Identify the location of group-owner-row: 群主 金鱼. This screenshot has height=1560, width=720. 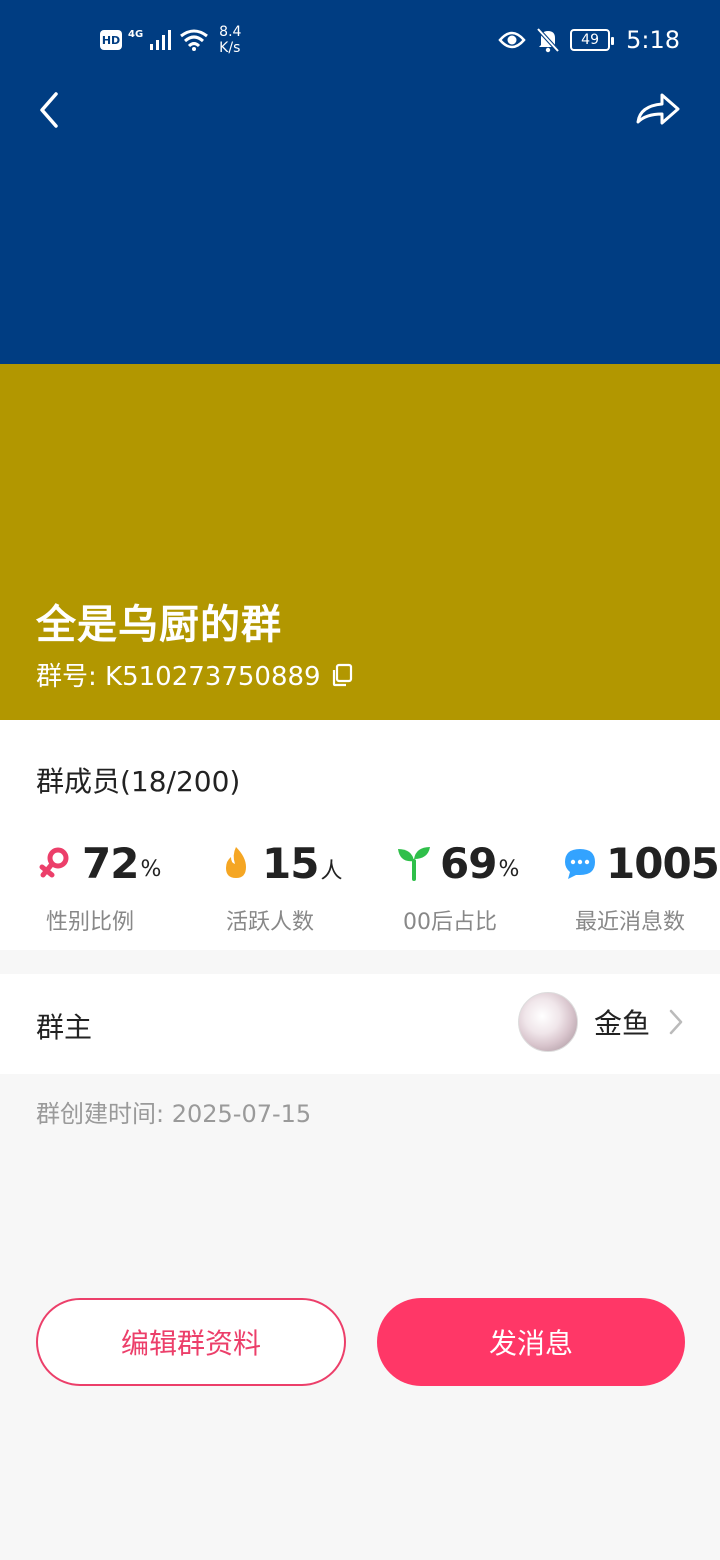
(360, 1024).